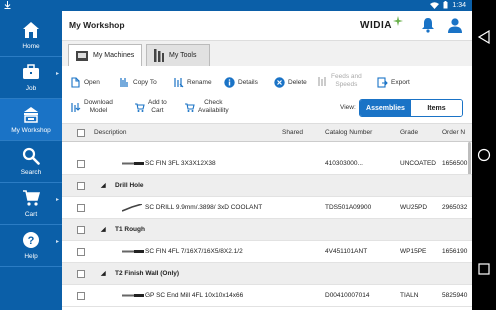 The width and height of the screenshot is (496, 310). I want to click on delete-button: Delete, so click(290, 82).